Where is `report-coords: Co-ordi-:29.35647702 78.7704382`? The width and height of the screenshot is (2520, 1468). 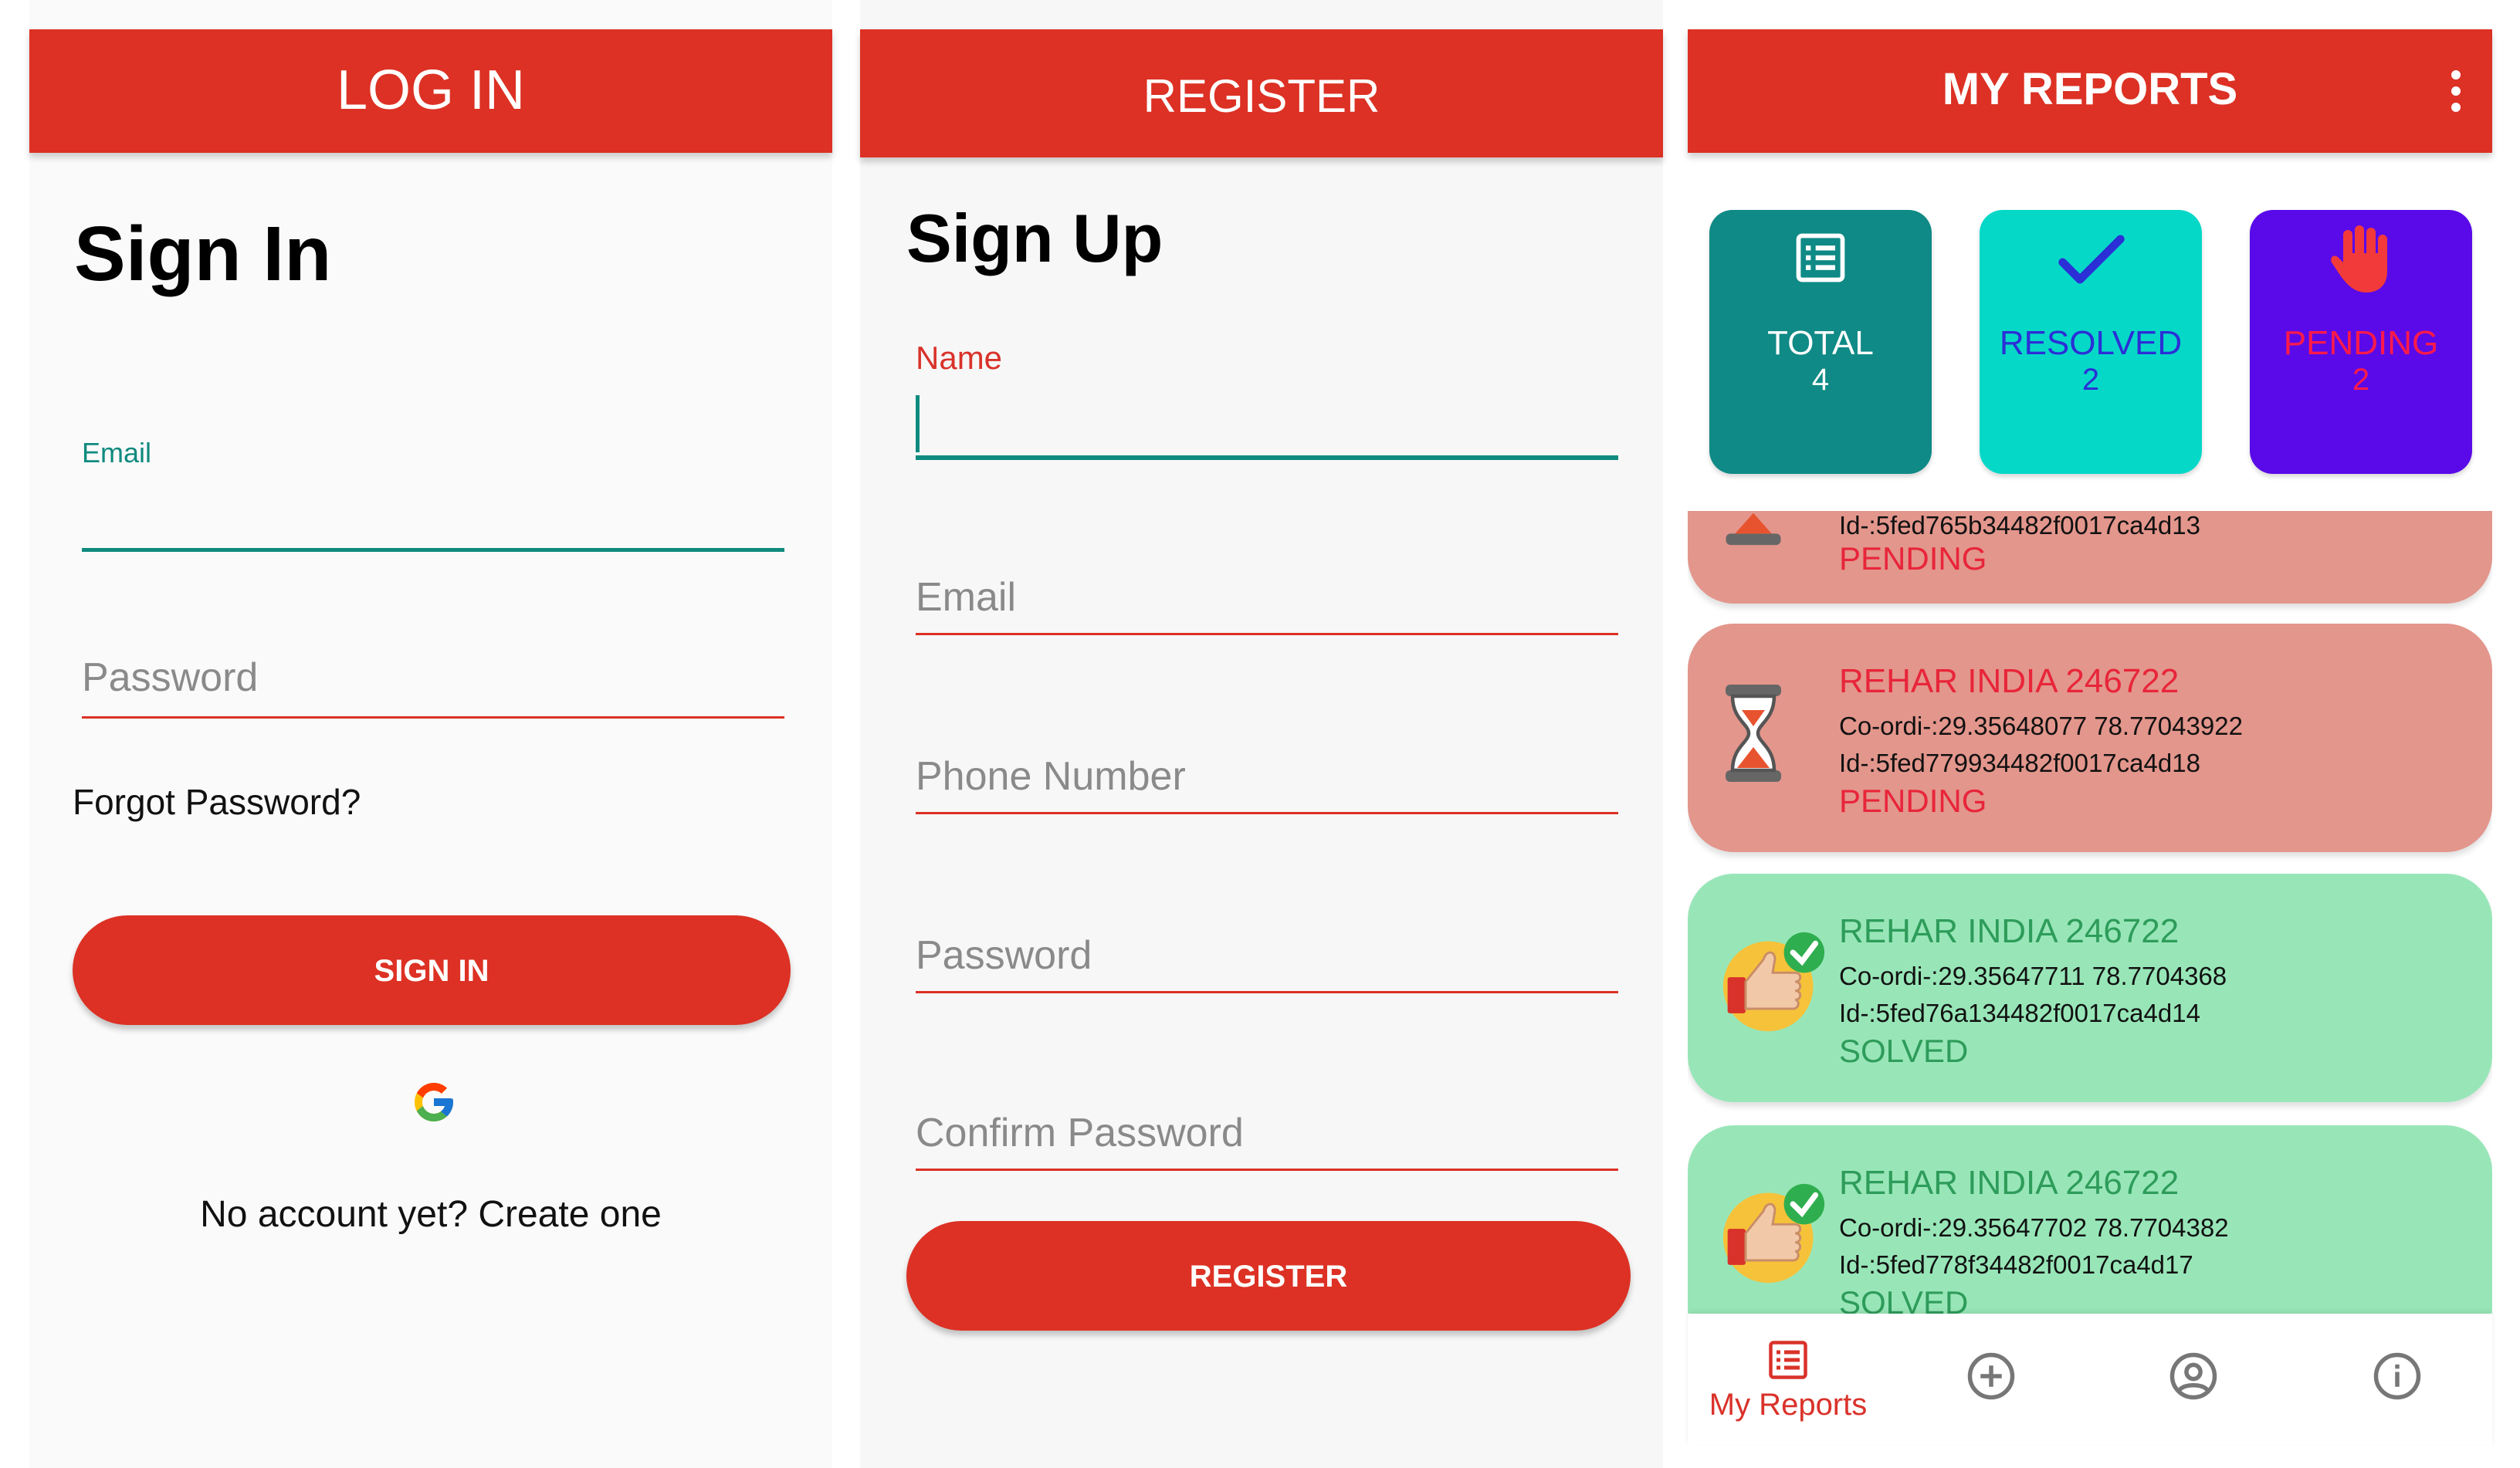
report-coords: Co-ordi-:29.35647702 78.7704382 is located at coordinates (2034, 1227).